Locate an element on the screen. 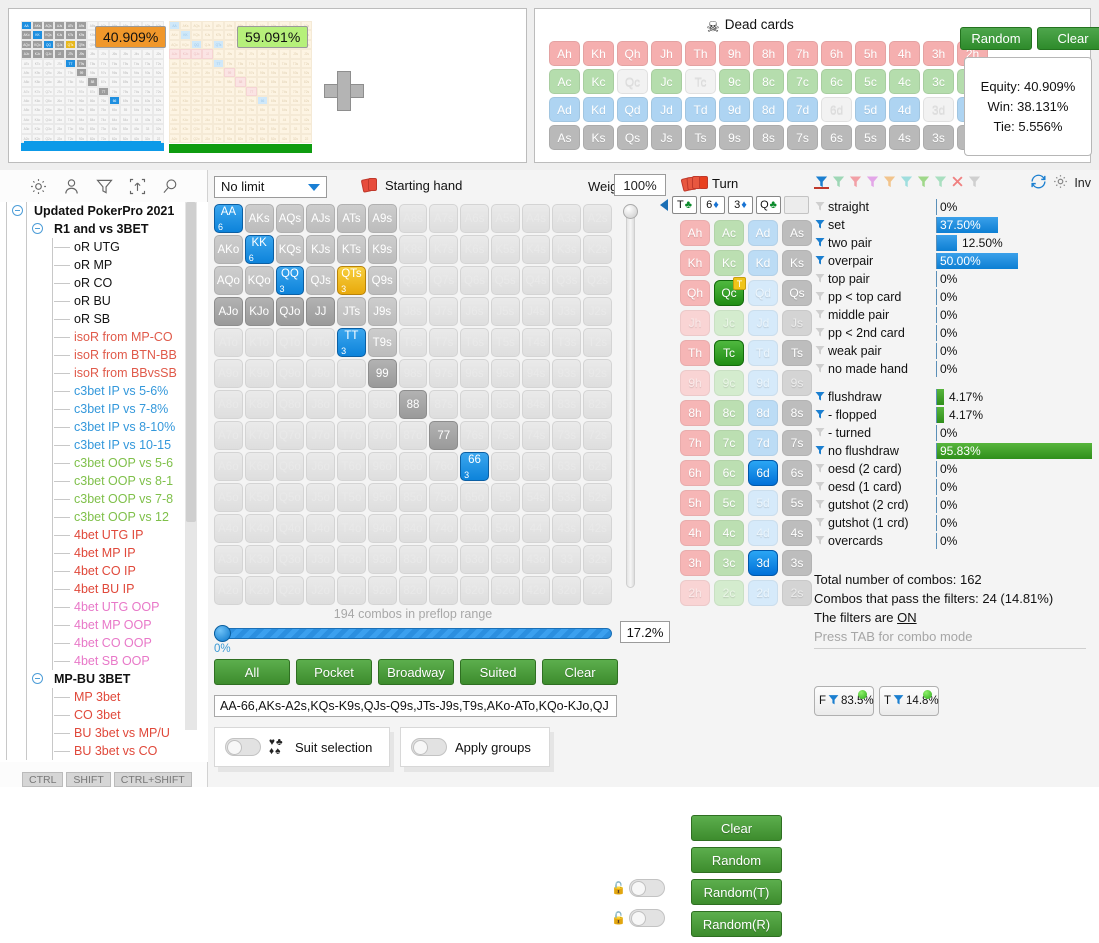 The height and width of the screenshot is (943, 1099). board-button-randomr: Random(R) is located at coordinates (736, 924).